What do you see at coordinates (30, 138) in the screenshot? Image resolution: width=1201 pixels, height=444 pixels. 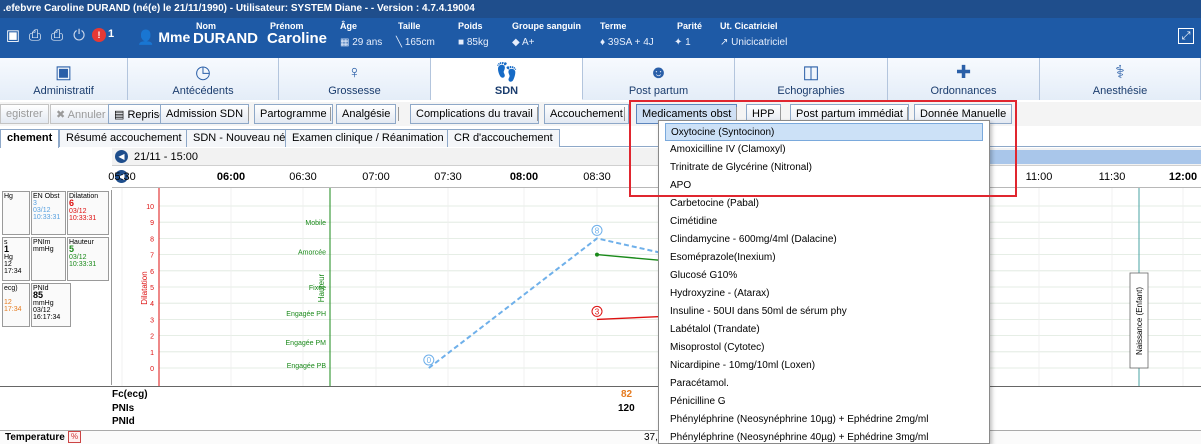 I see `subtab-accouchement: chement` at bounding box center [30, 138].